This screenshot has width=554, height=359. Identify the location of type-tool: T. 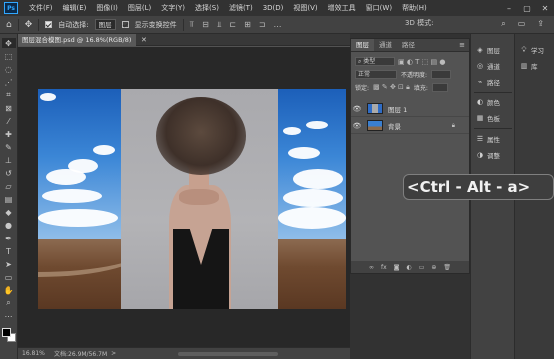
(9, 251).